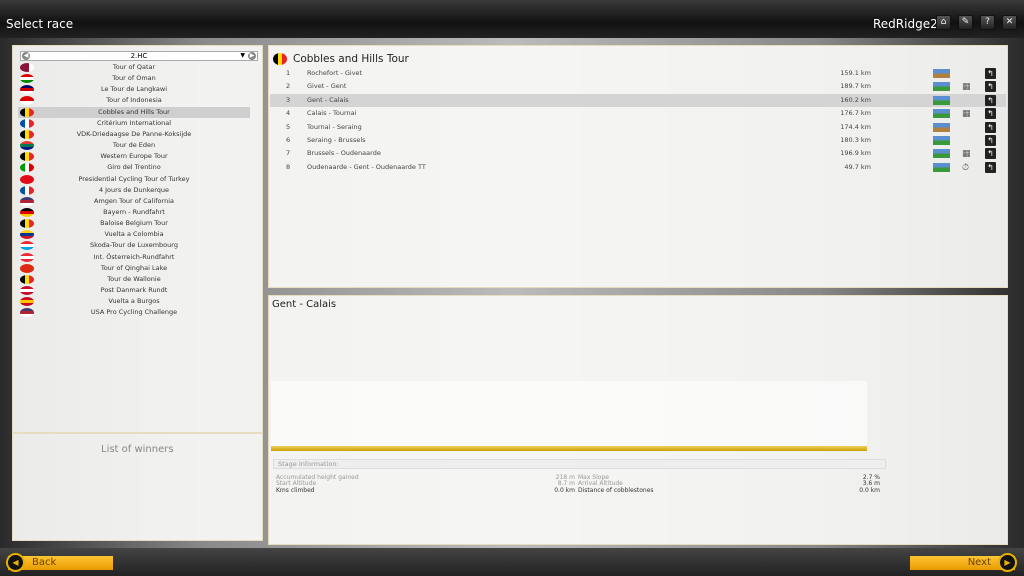 The width and height of the screenshot is (1024, 576). I want to click on category-value: 2.HC, so click(139, 56).